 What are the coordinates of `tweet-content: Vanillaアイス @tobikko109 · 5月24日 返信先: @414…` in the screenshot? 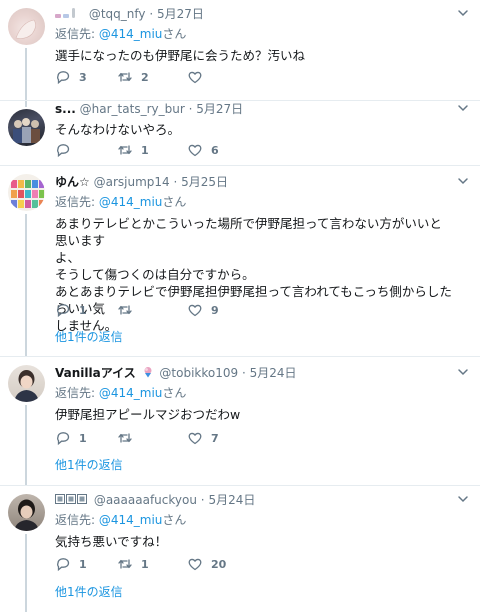 It's located at (254, 394).